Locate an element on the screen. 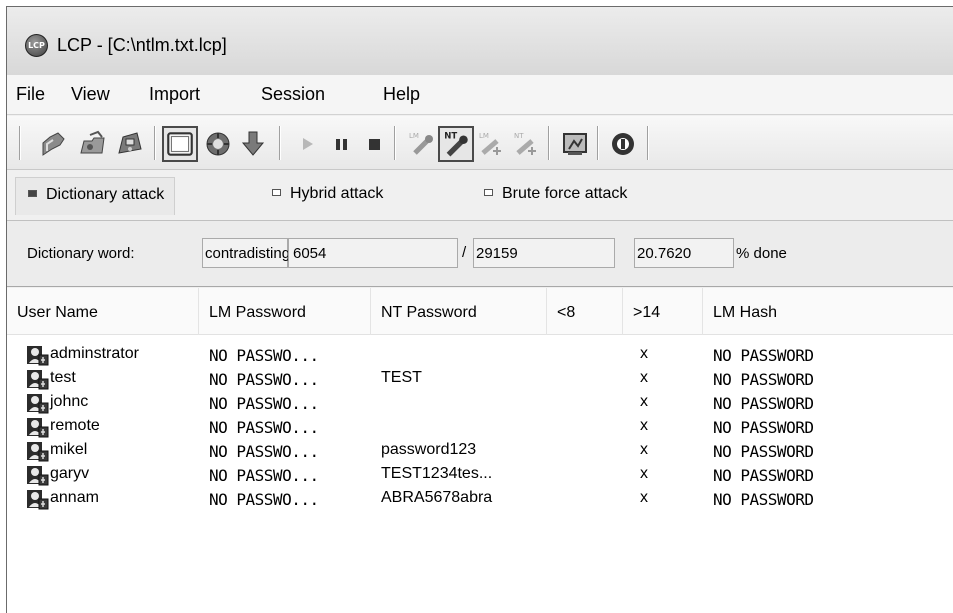 The image size is (953, 613). nt-password: TEST is located at coordinates (401, 377).